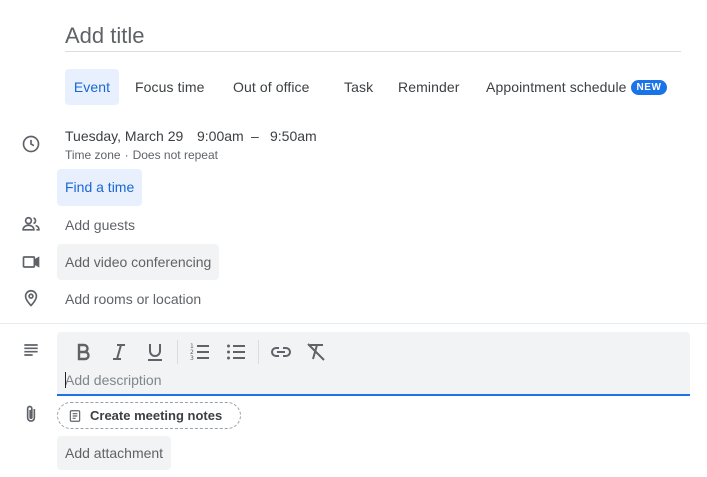  Describe the element at coordinates (31, 298) in the screenshot. I see `location-pin-icon` at that location.